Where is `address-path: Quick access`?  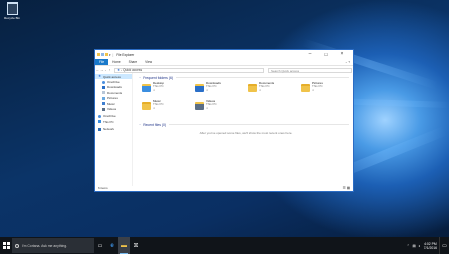 address-path: Quick access is located at coordinates (133, 70).